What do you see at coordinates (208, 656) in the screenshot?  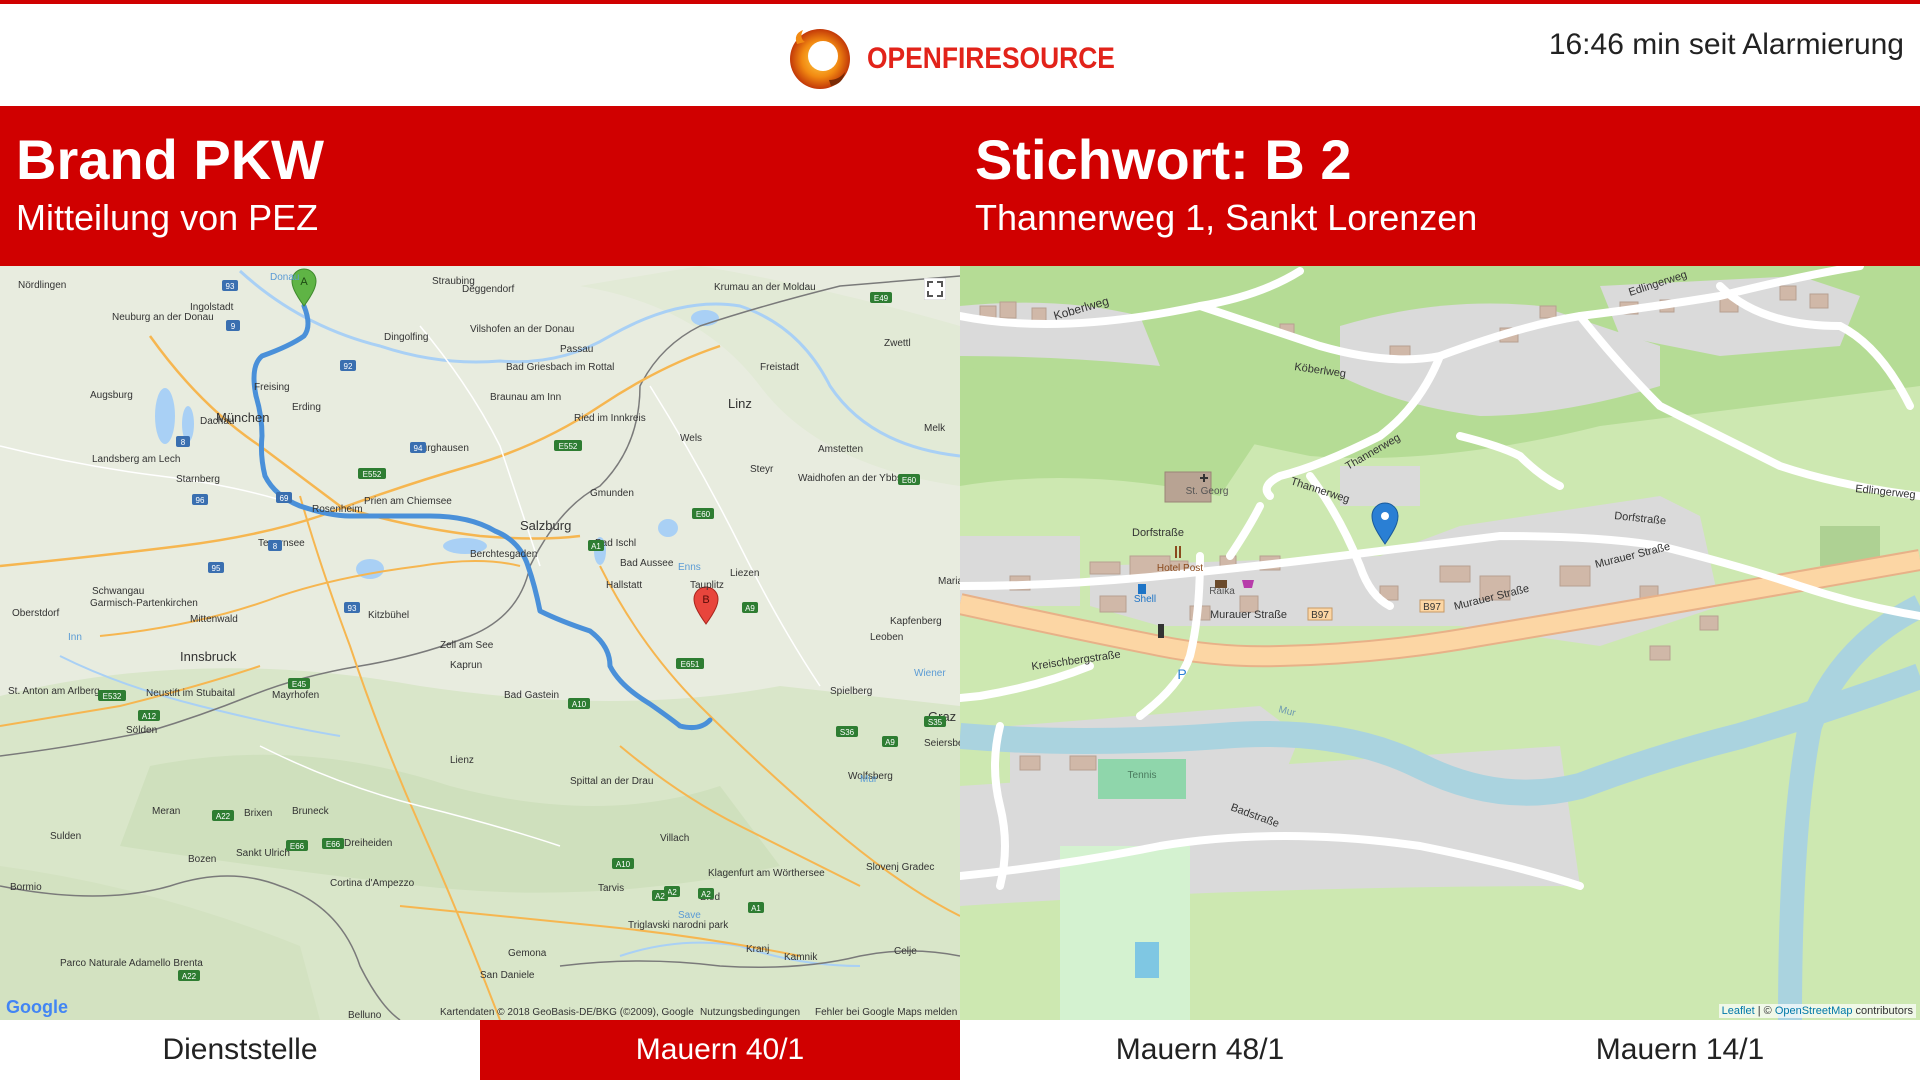 I see `route-map-place-label: Innsbruck` at bounding box center [208, 656].